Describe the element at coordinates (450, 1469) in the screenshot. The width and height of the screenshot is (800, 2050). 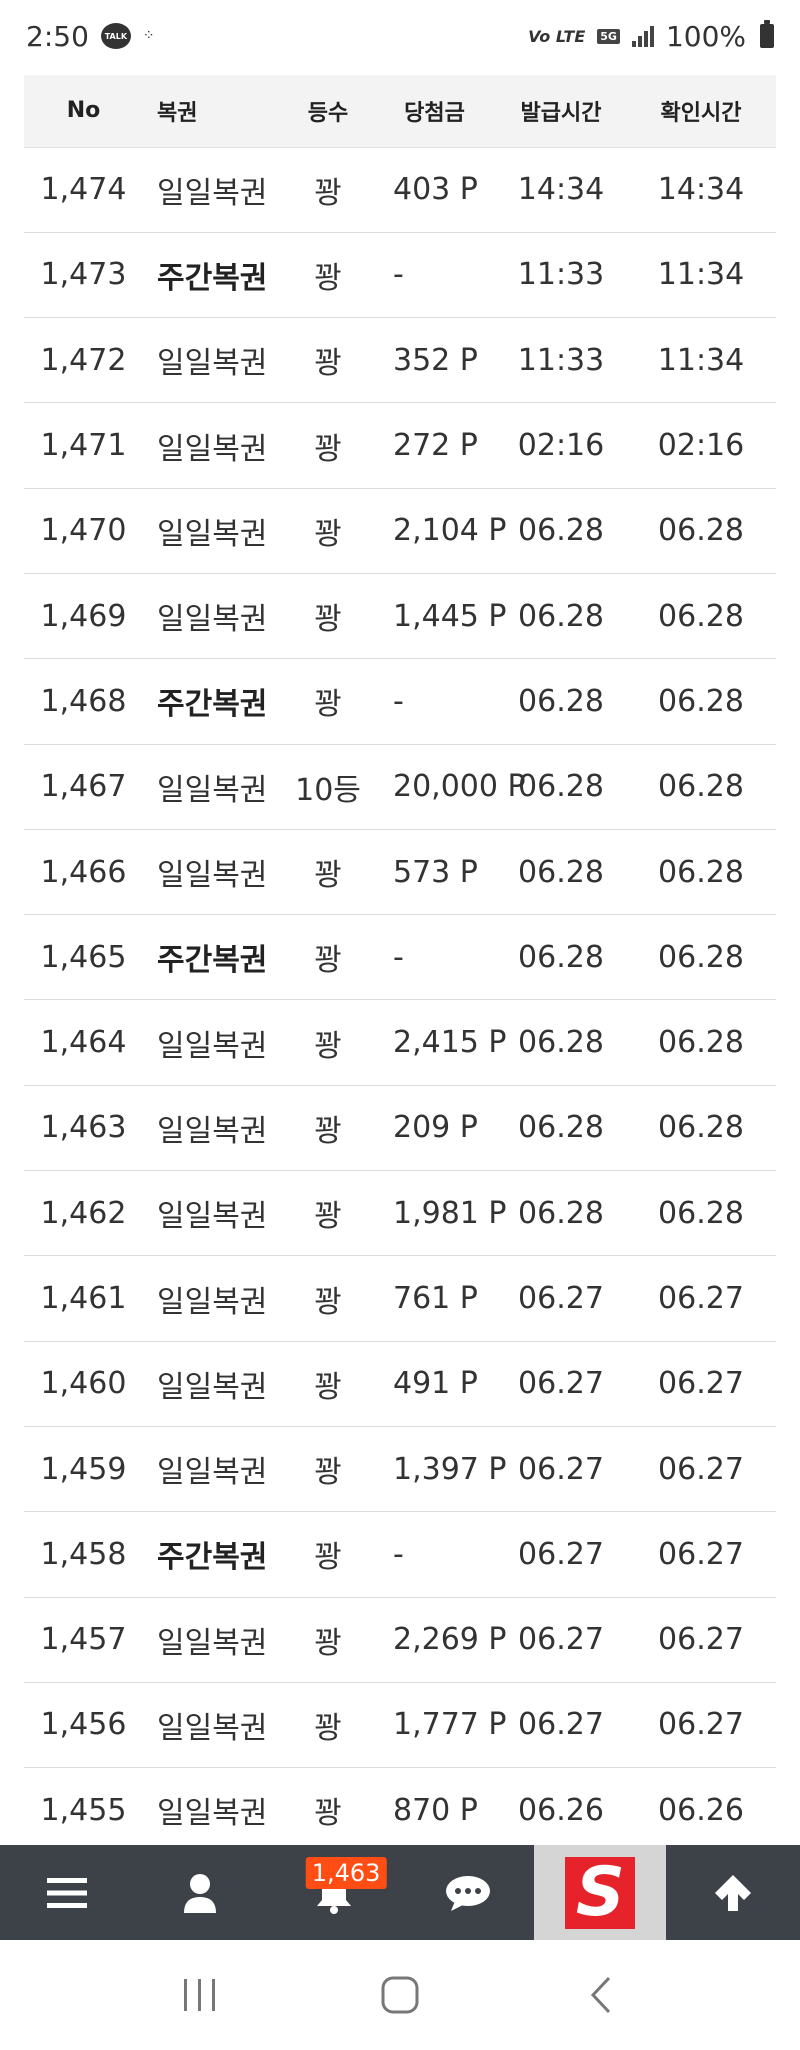
I see `cell-prize: 1,397 P` at that location.